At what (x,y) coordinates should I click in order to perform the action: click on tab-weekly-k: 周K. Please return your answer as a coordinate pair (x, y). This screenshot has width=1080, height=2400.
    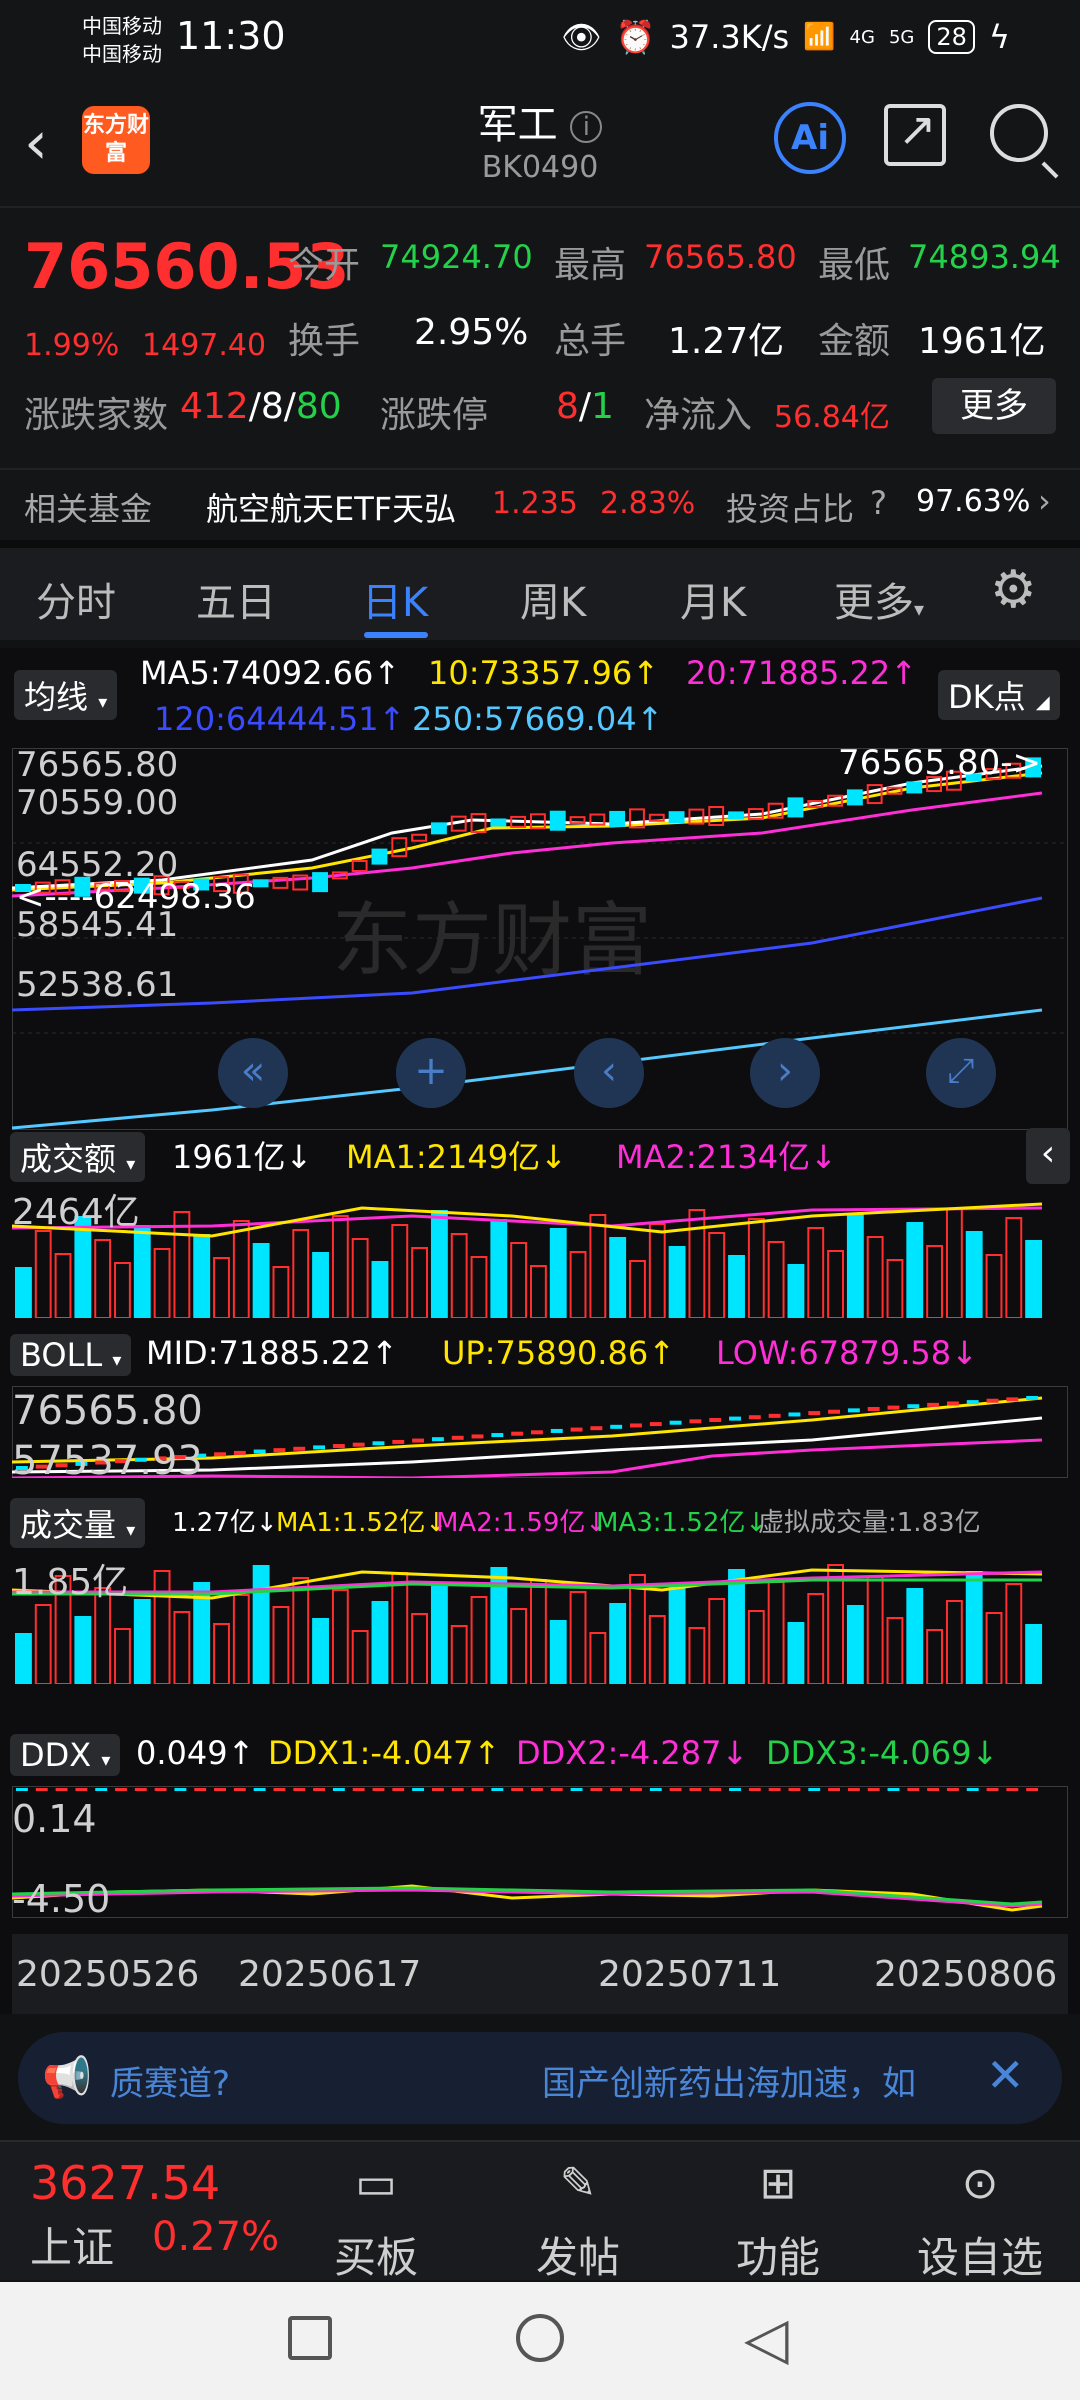
    Looking at the image, I should click on (553, 599).